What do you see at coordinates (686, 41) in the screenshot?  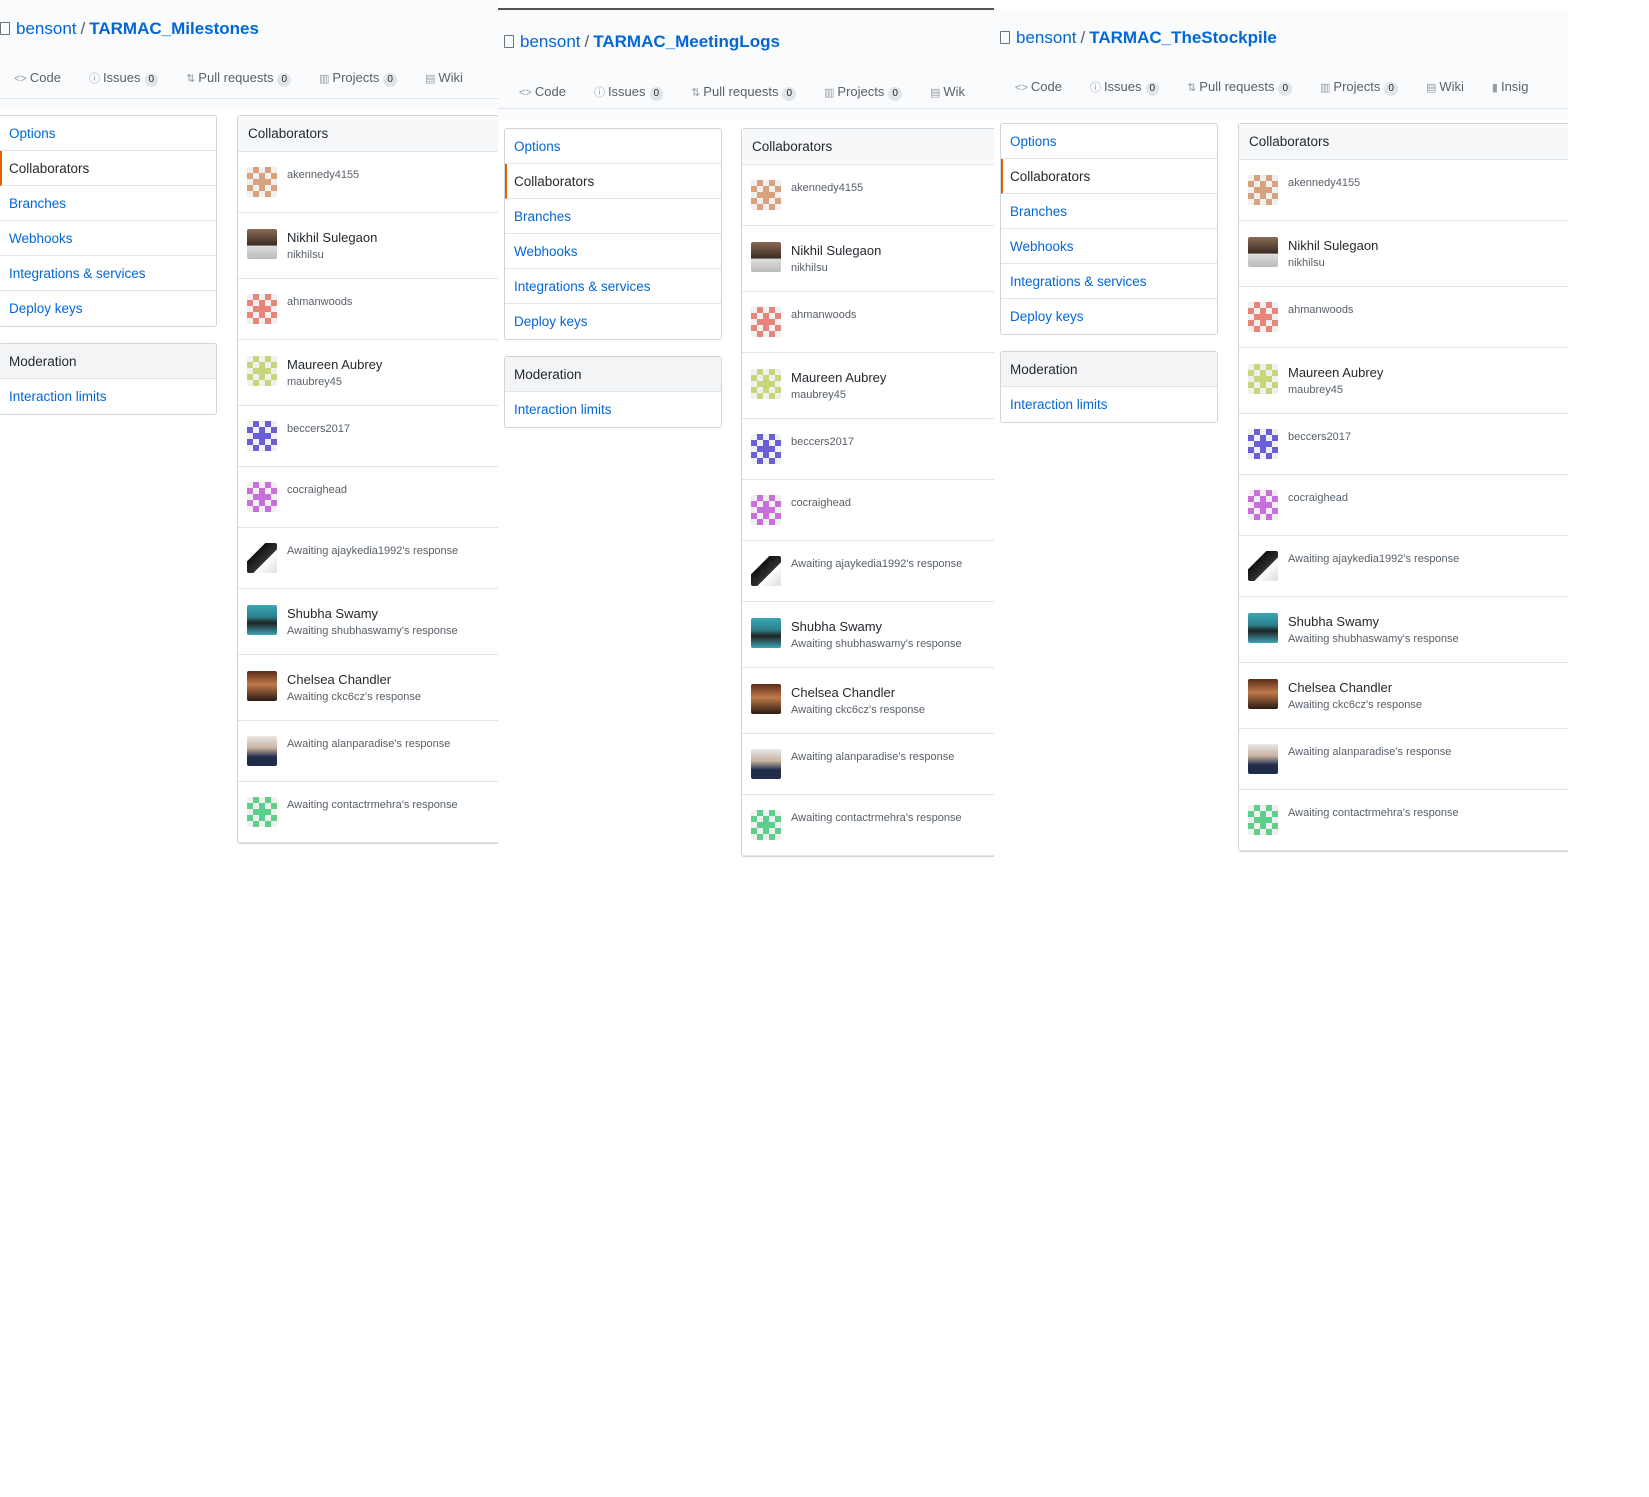 I see `repo-link: TARMAC_MeetingLogs` at bounding box center [686, 41].